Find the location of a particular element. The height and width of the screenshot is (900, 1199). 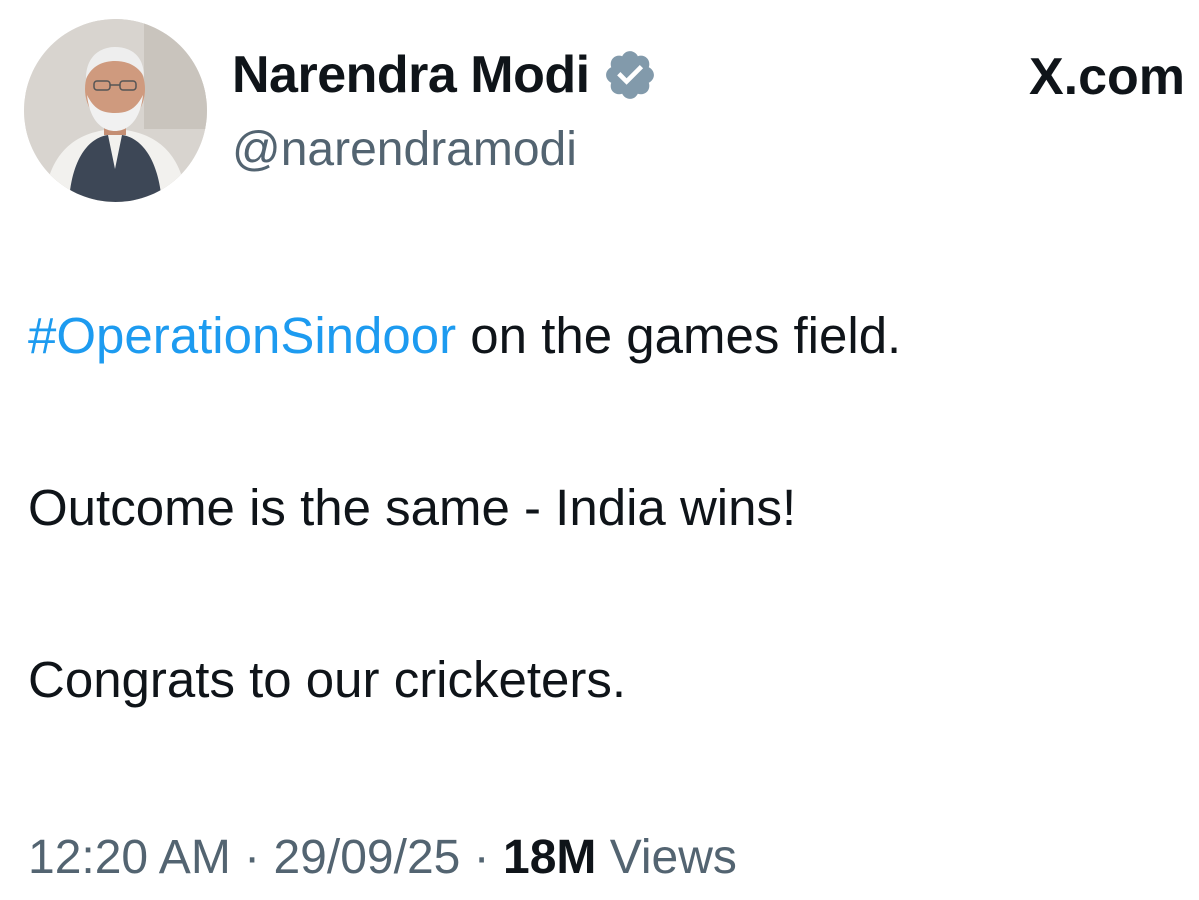

avatar-photo is located at coordinates (115, 110).